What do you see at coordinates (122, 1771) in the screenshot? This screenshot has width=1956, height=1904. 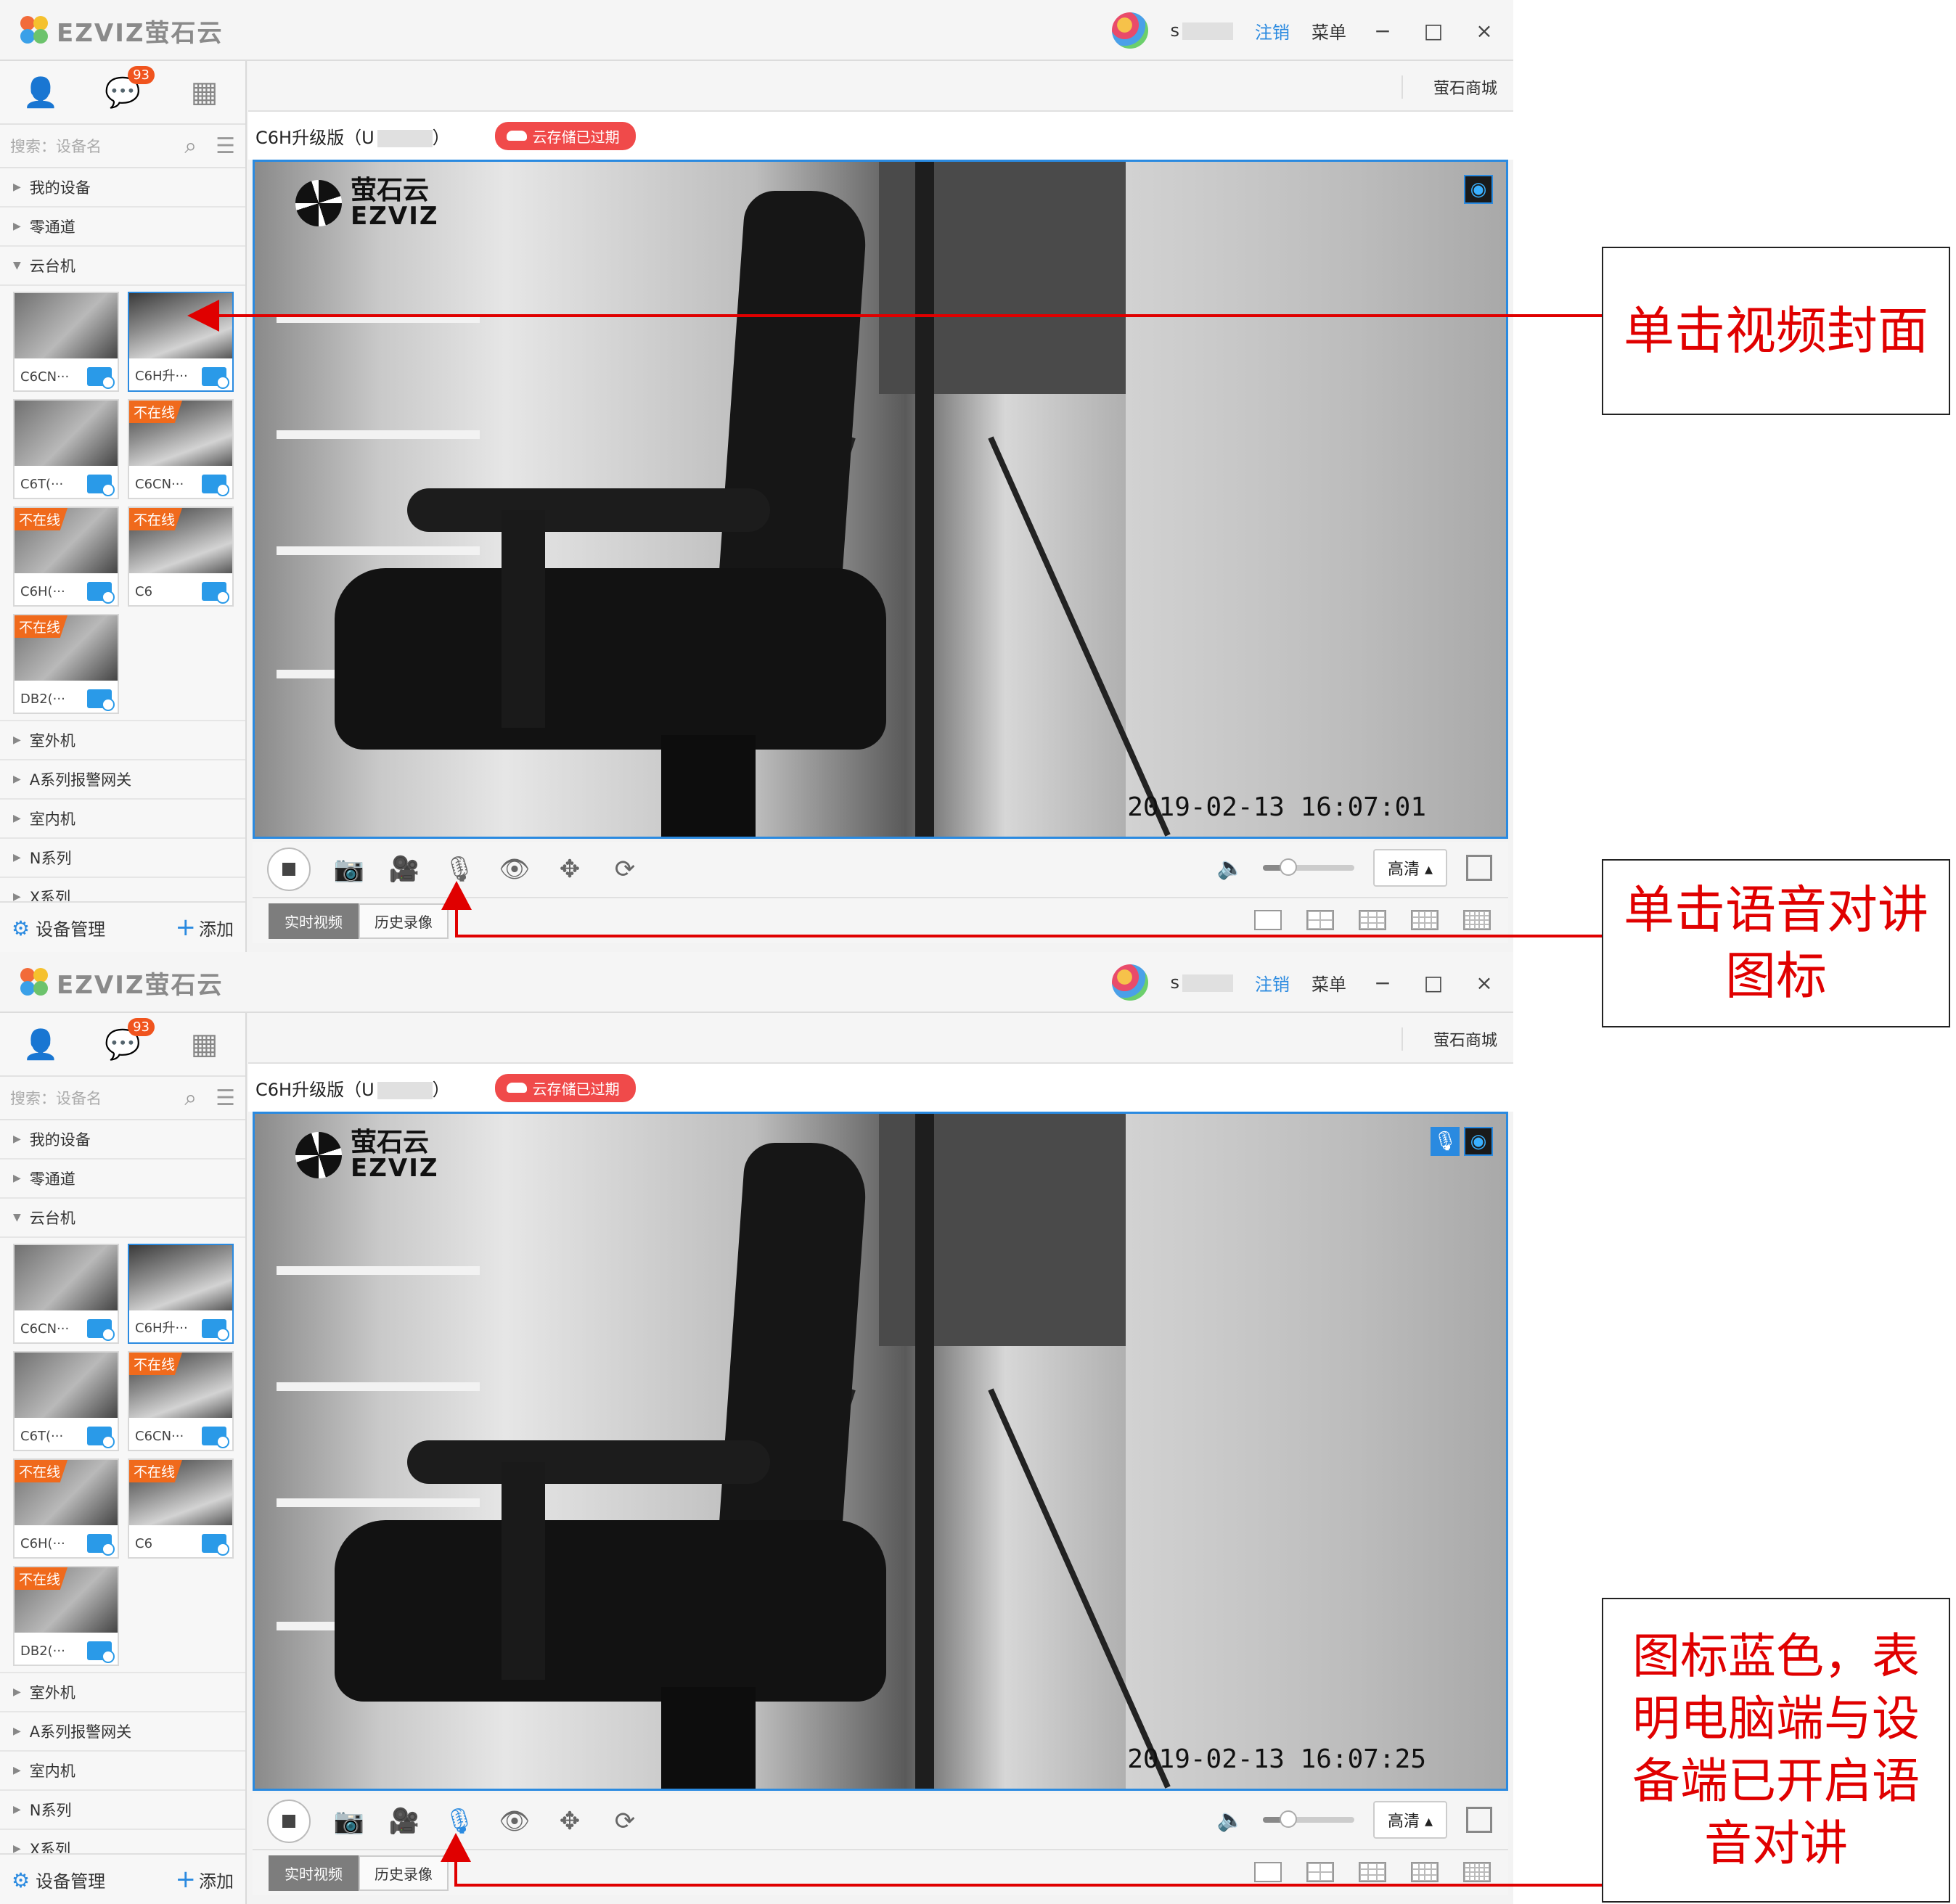 I see `device-group: ▶ 室内机` at bounding box center [122, 1771].